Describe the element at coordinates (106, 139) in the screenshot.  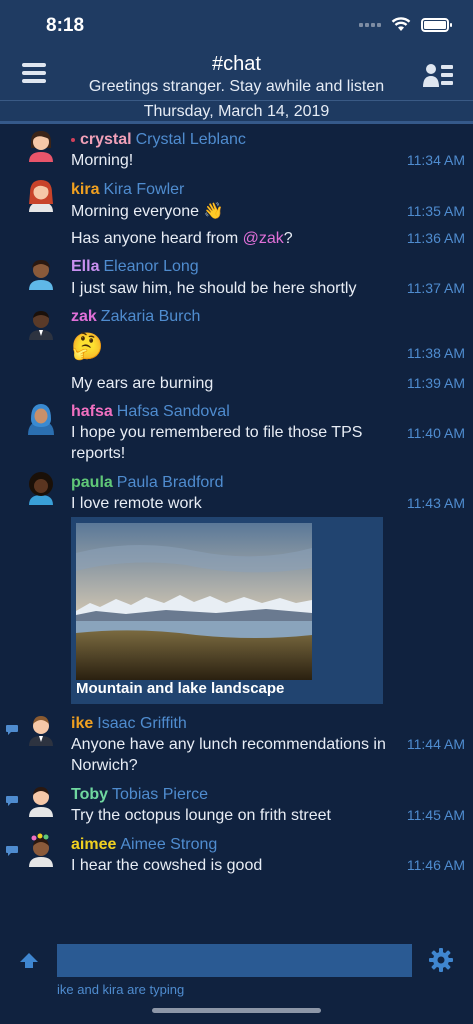
I see `nick: crystal` at that location.